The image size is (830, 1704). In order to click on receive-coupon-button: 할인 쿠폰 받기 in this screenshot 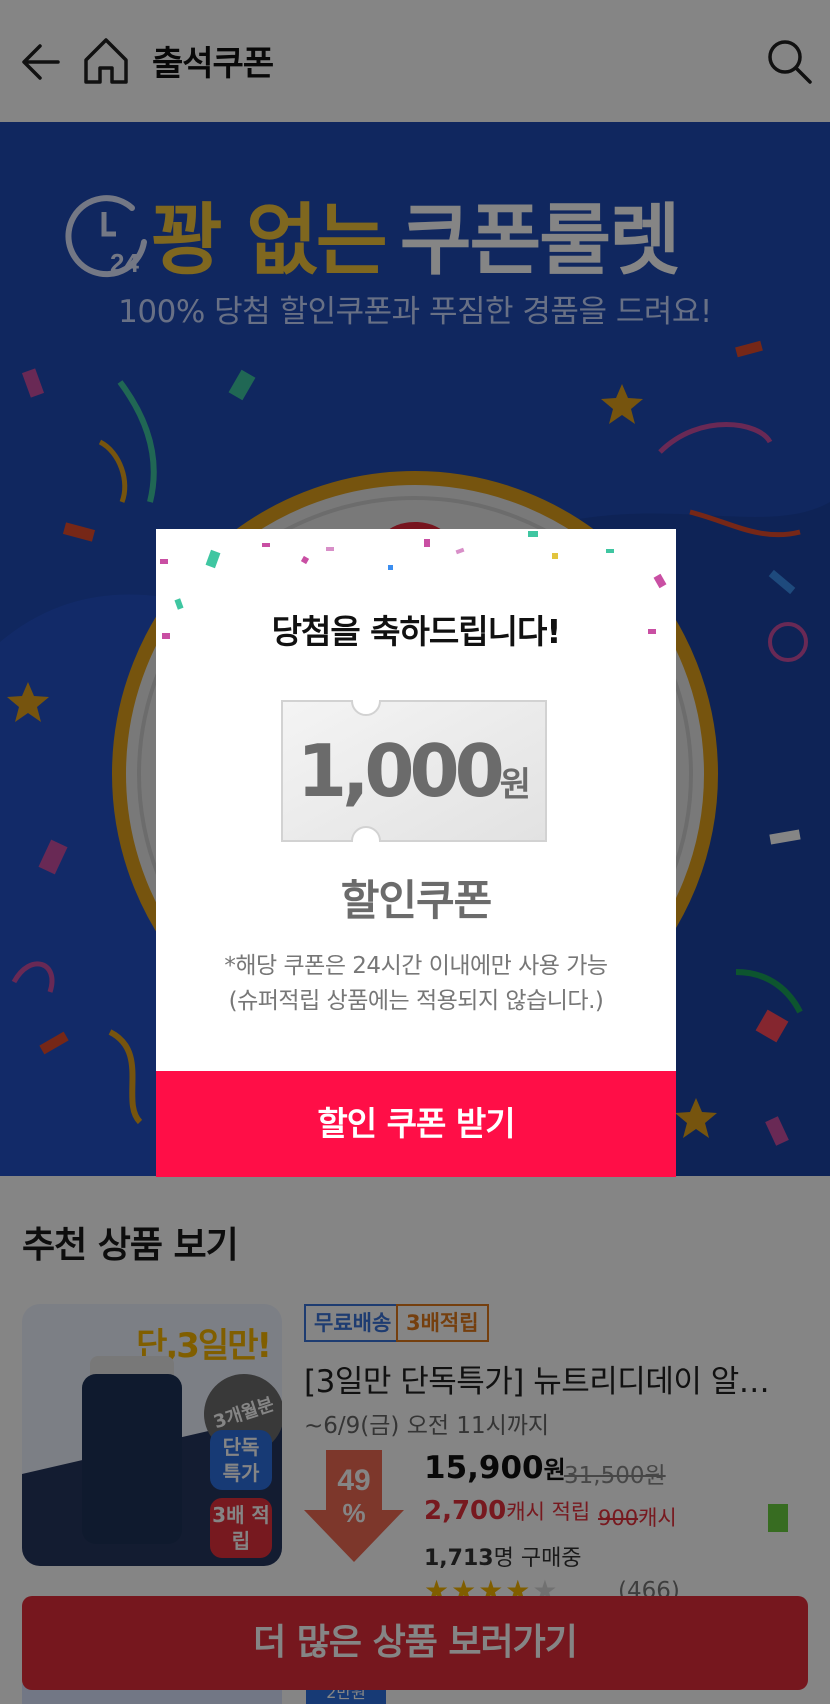, I will do `click(416, 1124)`.